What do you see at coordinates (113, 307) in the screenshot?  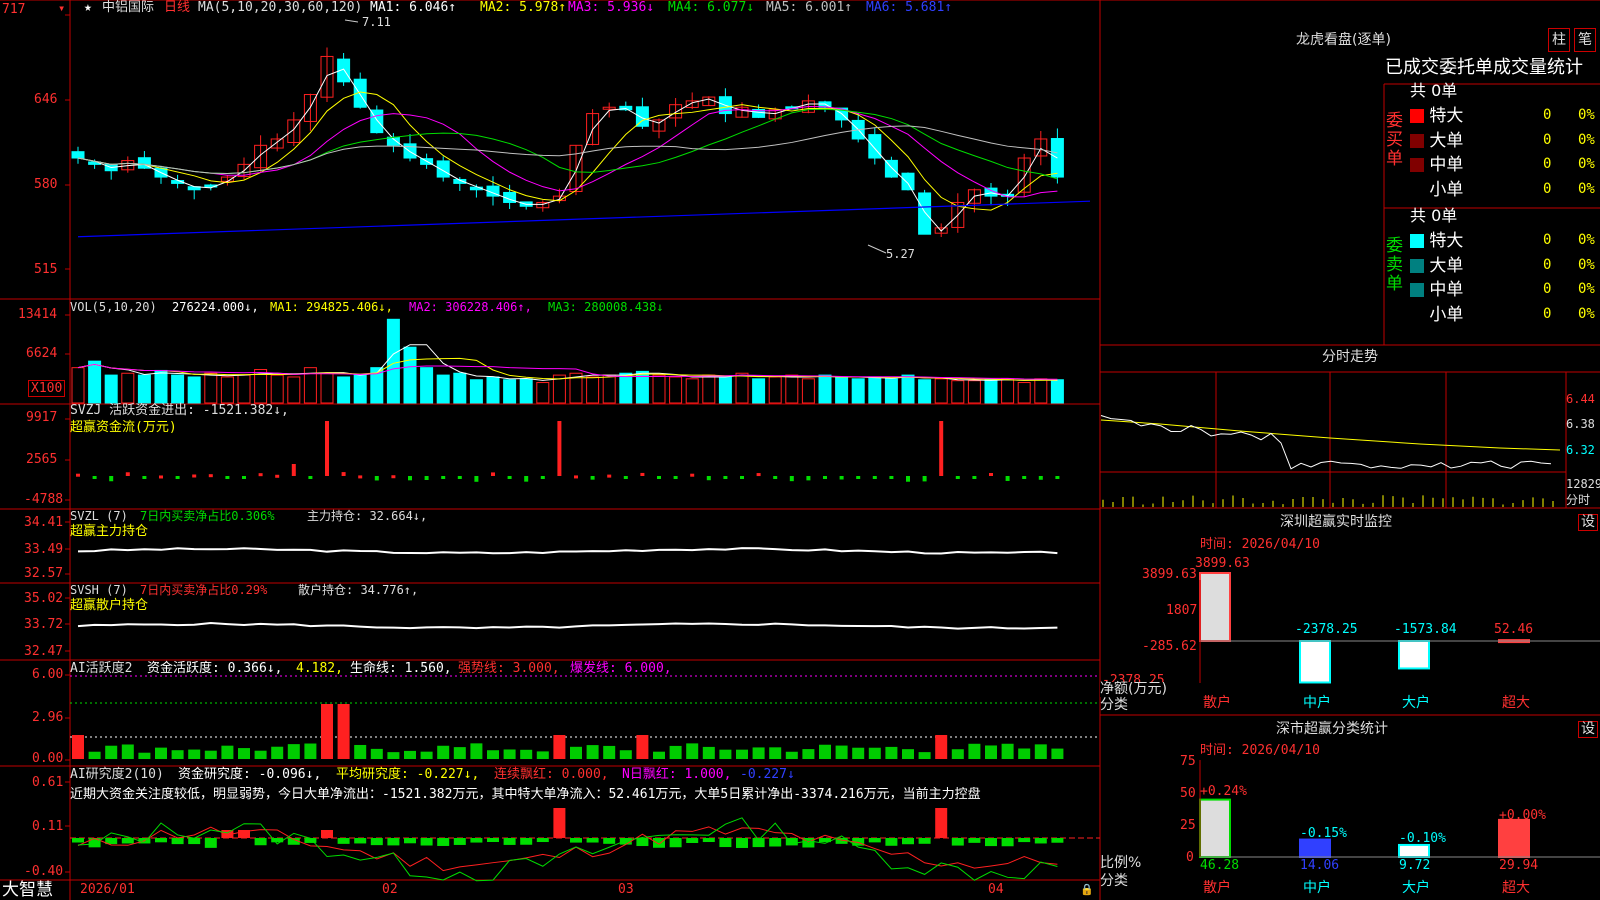 I see `vol-title: VOL(5,10,20)` at bounding box center [113, 307].